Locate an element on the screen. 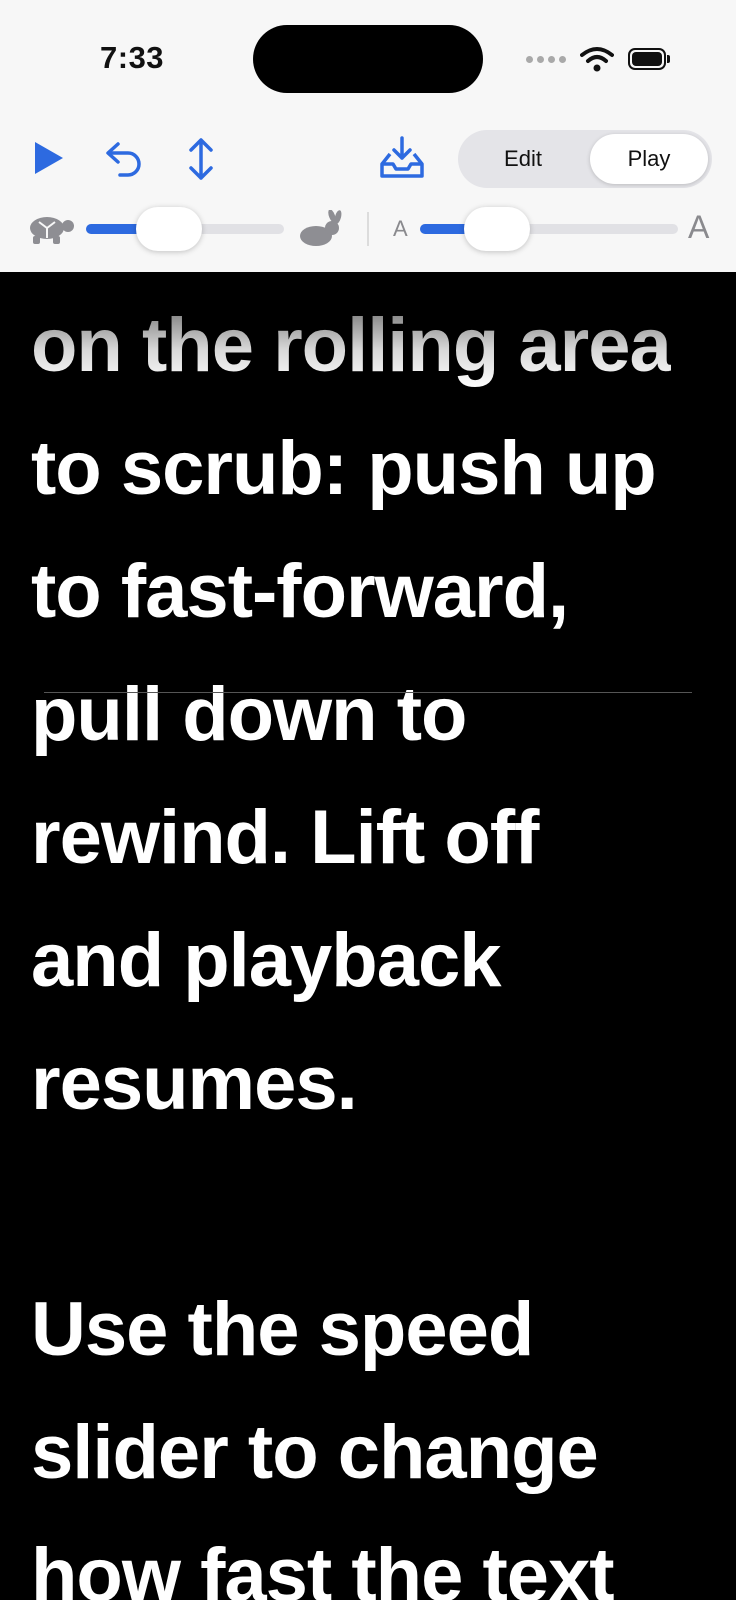 Image resolution: width=736 pixels, height=1600 pixels. font-size-slider is located at coordinates (549, 229).